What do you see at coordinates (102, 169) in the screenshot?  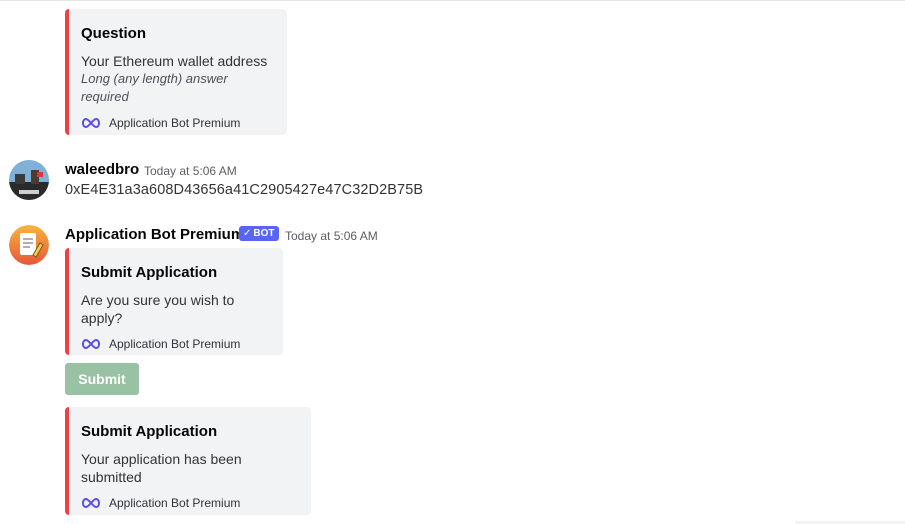 I see `user-username: waleedbro` at bounding box center [102, 169].